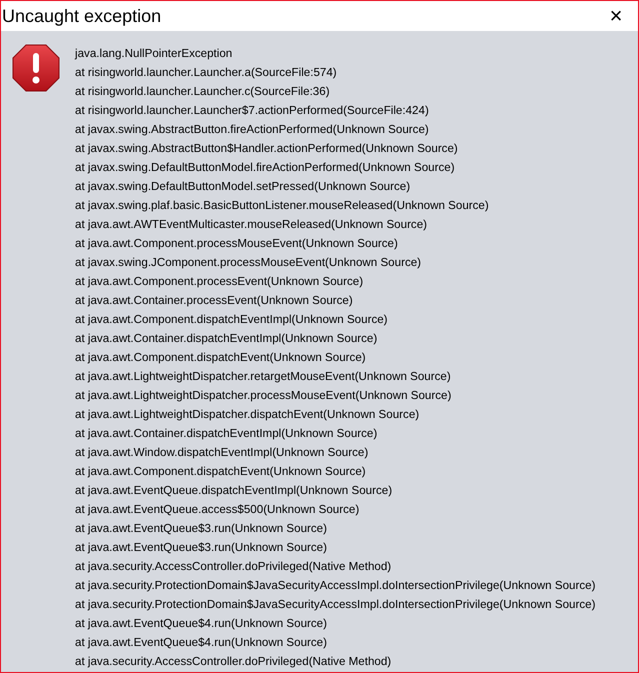 The image size is (639, 673). Describe the element at coordinates (206, 73) in the screenshot. I see `stack-trace-line: at risingworld.launcher.Launcher.a(SourceFile:574)` at that location.